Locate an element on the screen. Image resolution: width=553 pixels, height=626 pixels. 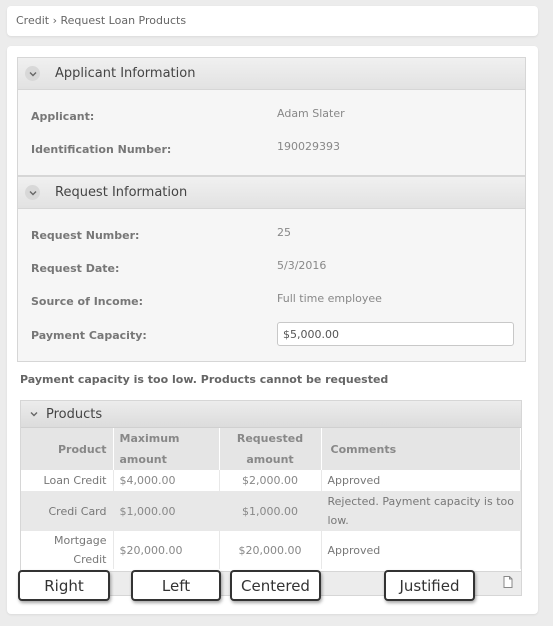
field-value: Adam Slater is located at coordinates (311, 113).